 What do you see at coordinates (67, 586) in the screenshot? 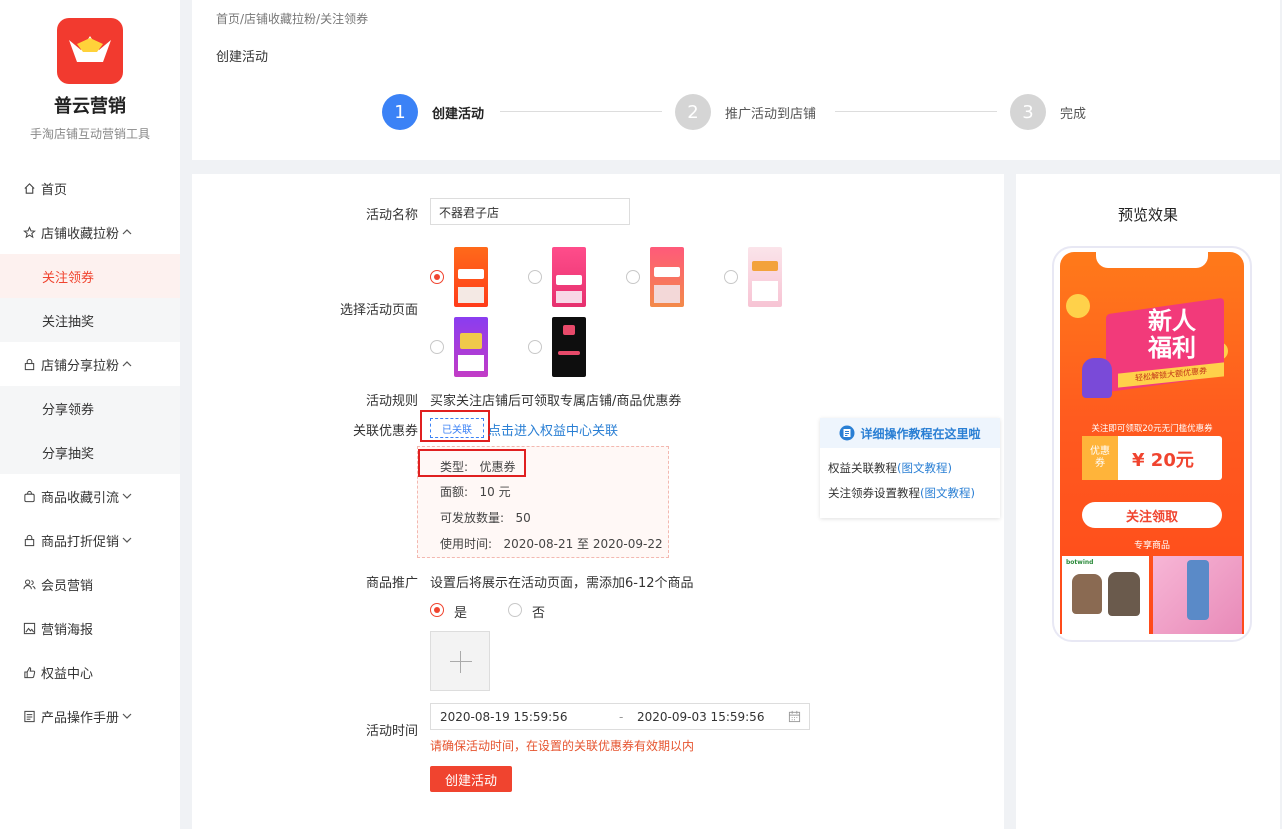
I see `nav-member-label: 会员营销` at bounding box center [67, 586].